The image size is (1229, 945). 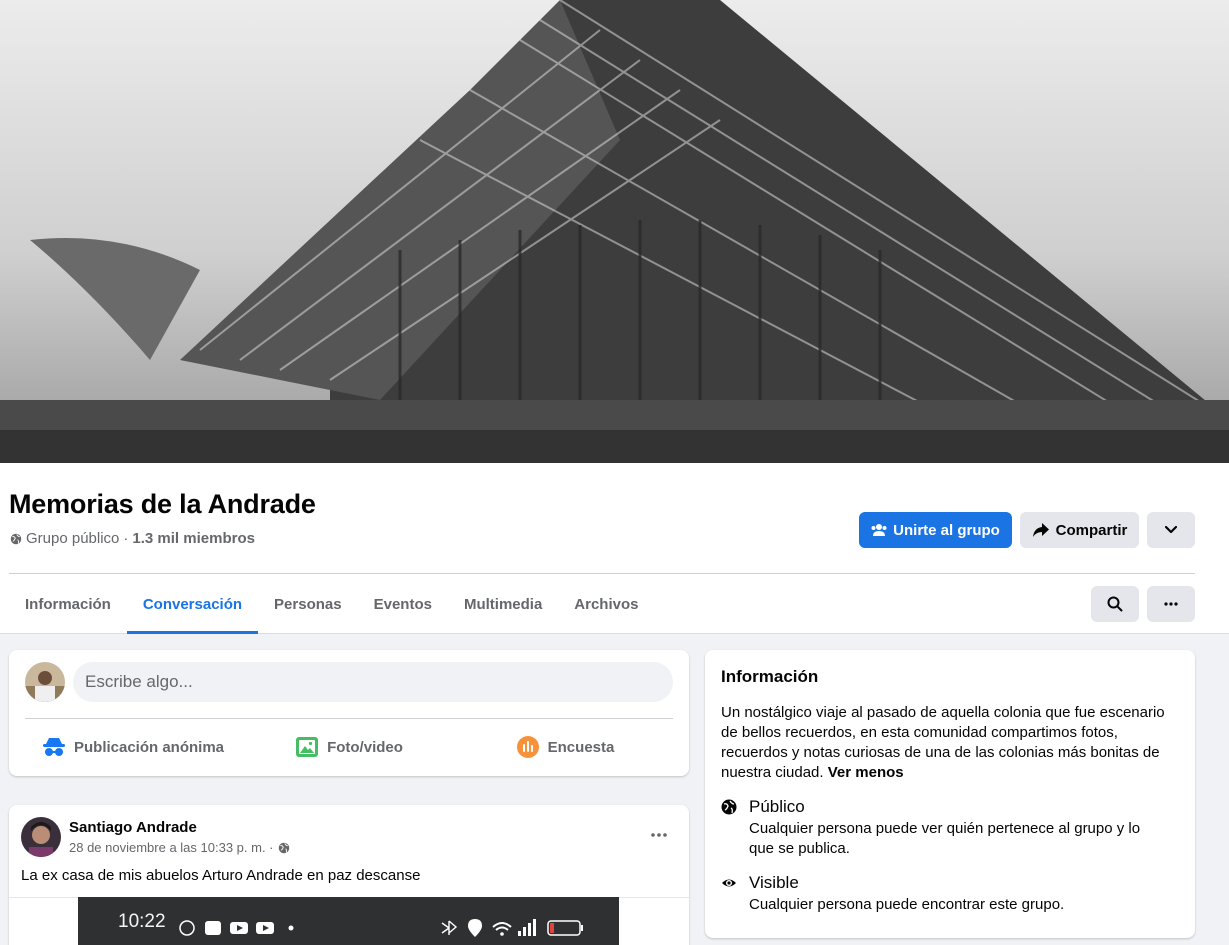 I want to click on post-author-avatar, so click(x=41, y=837).